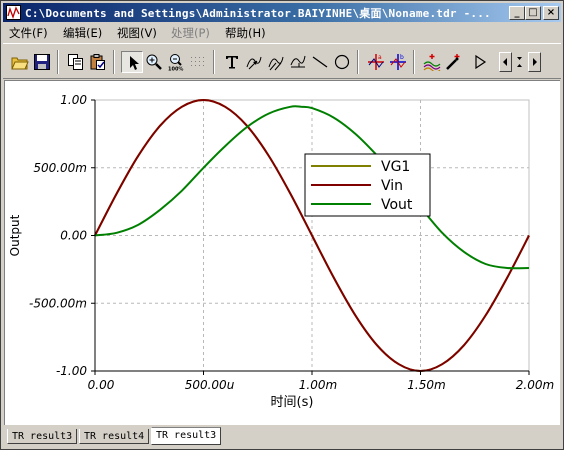 The height and width of the screenshot is (450, 564). Describe the element at coordinates (82, 33) in the screenshot. I see `menu-edit: 编辑(E)` at that location.